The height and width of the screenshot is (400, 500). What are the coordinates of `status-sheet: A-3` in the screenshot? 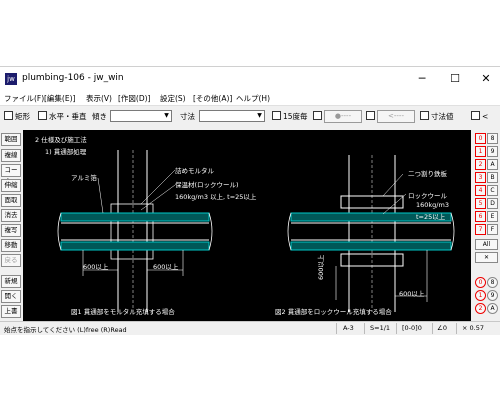 It's located at (348, 328).